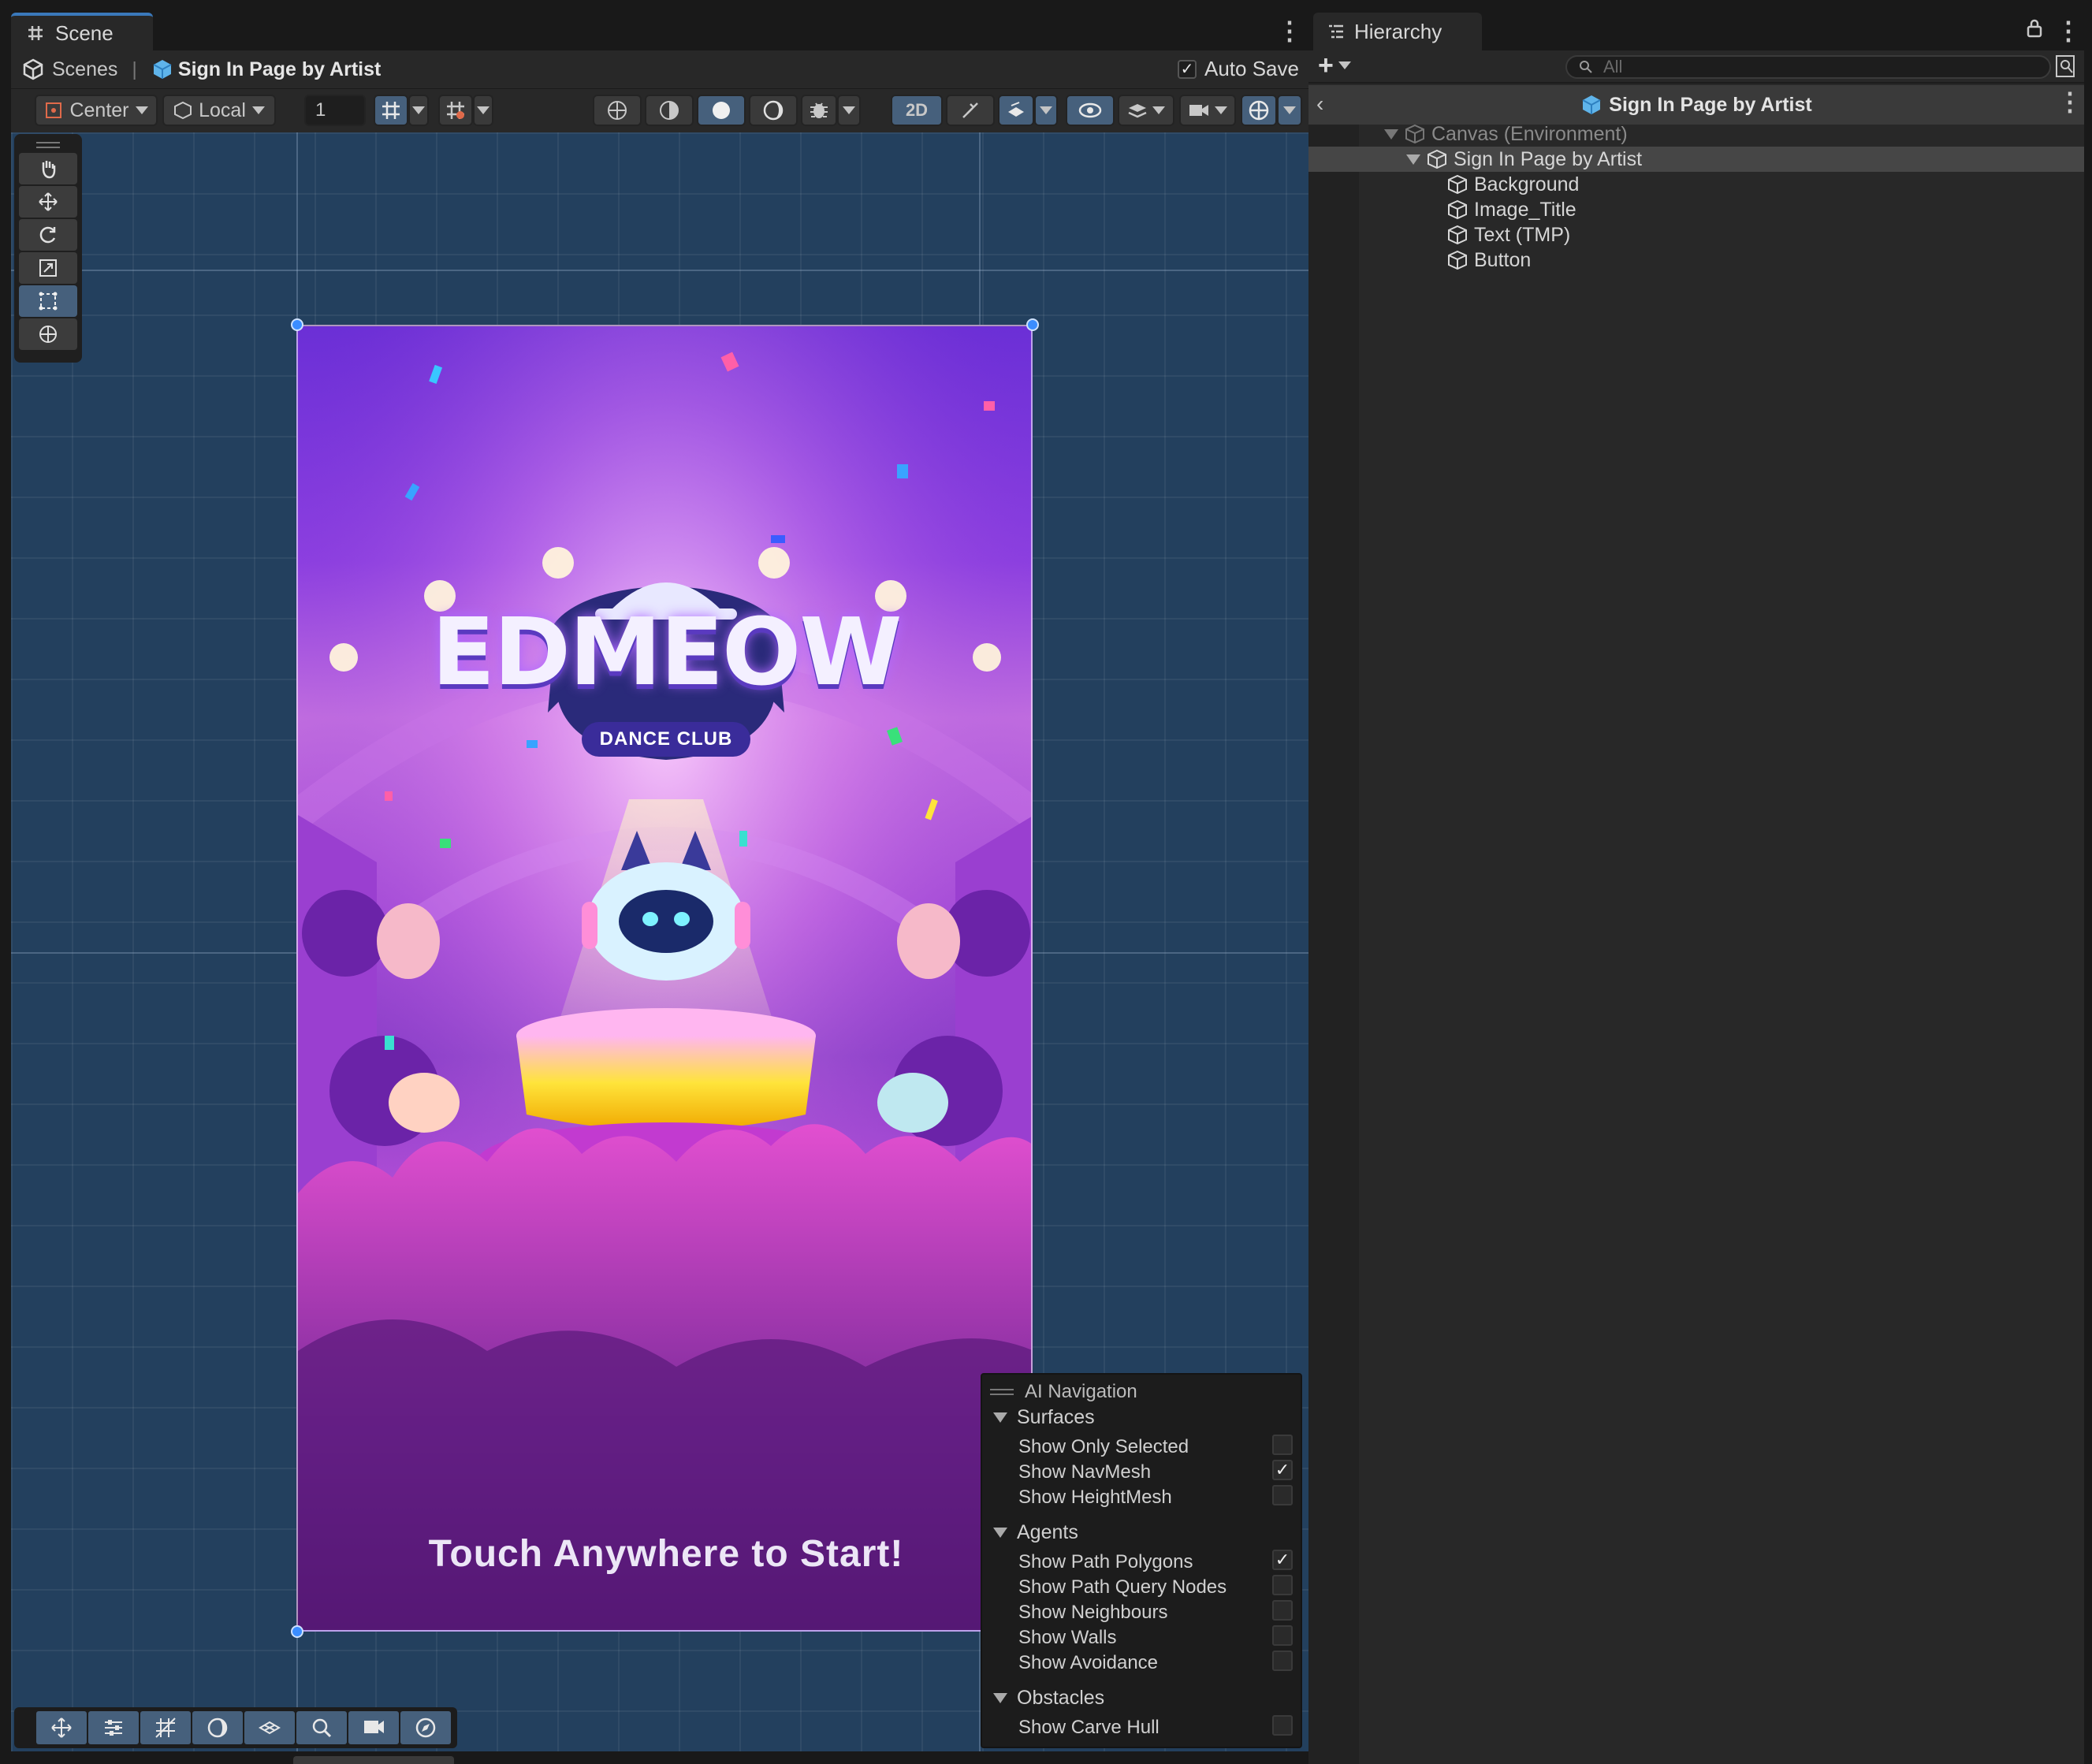 Image resolution: width=2092 pixels, height=1764 pixels. I want to click on tree-row-sign-in-page: Sign In Page by Artist, so click(1696, 159).